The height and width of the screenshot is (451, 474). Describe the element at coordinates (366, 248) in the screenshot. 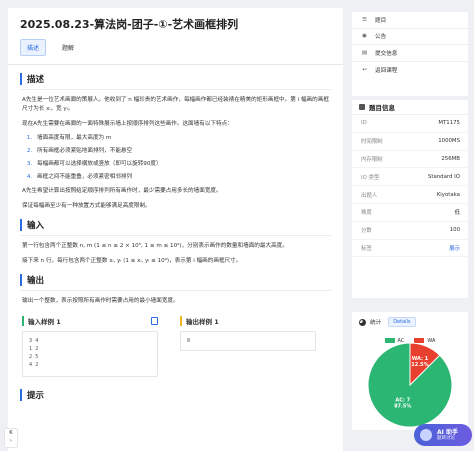

I see `info-key: 标签` at that location.